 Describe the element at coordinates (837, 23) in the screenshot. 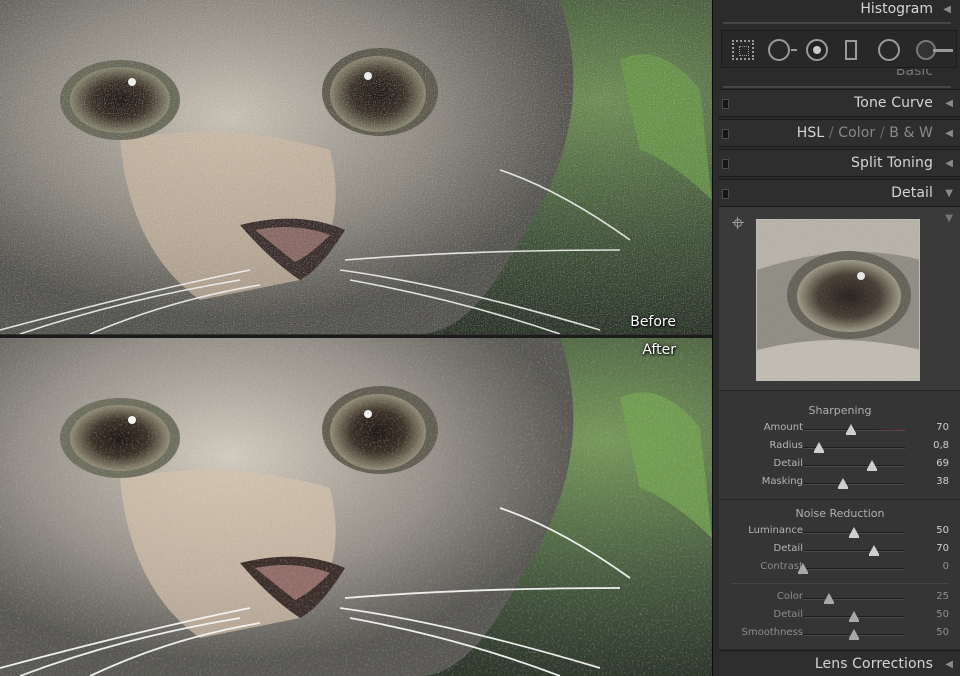

I see `histogram-rule` at that location.